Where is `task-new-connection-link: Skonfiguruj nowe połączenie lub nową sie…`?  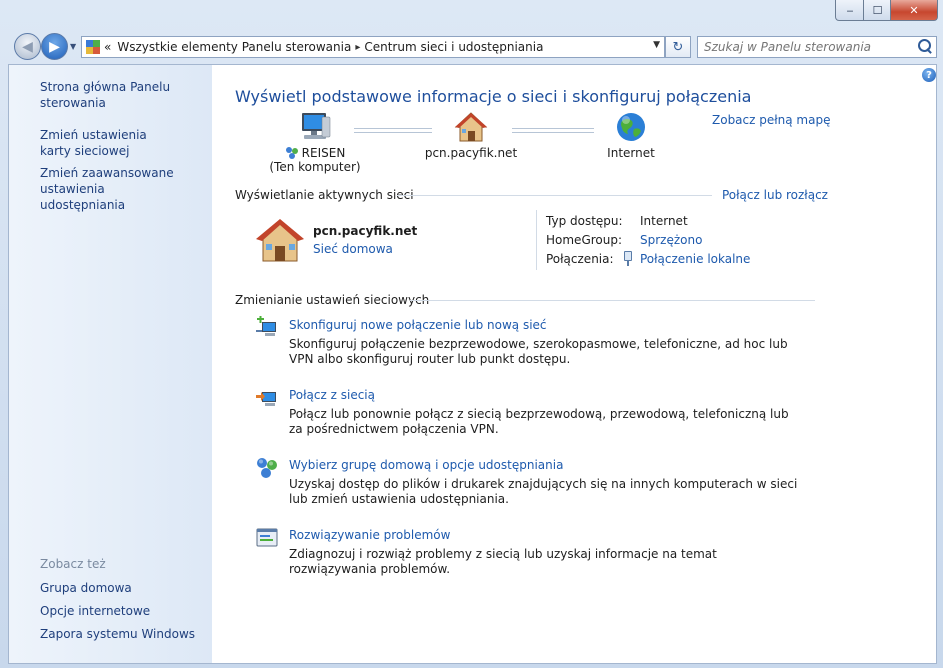
task-new-connection-link: Skonfiguruj nowe połączenie lub nową sie… is located at coordinates (418, 325).